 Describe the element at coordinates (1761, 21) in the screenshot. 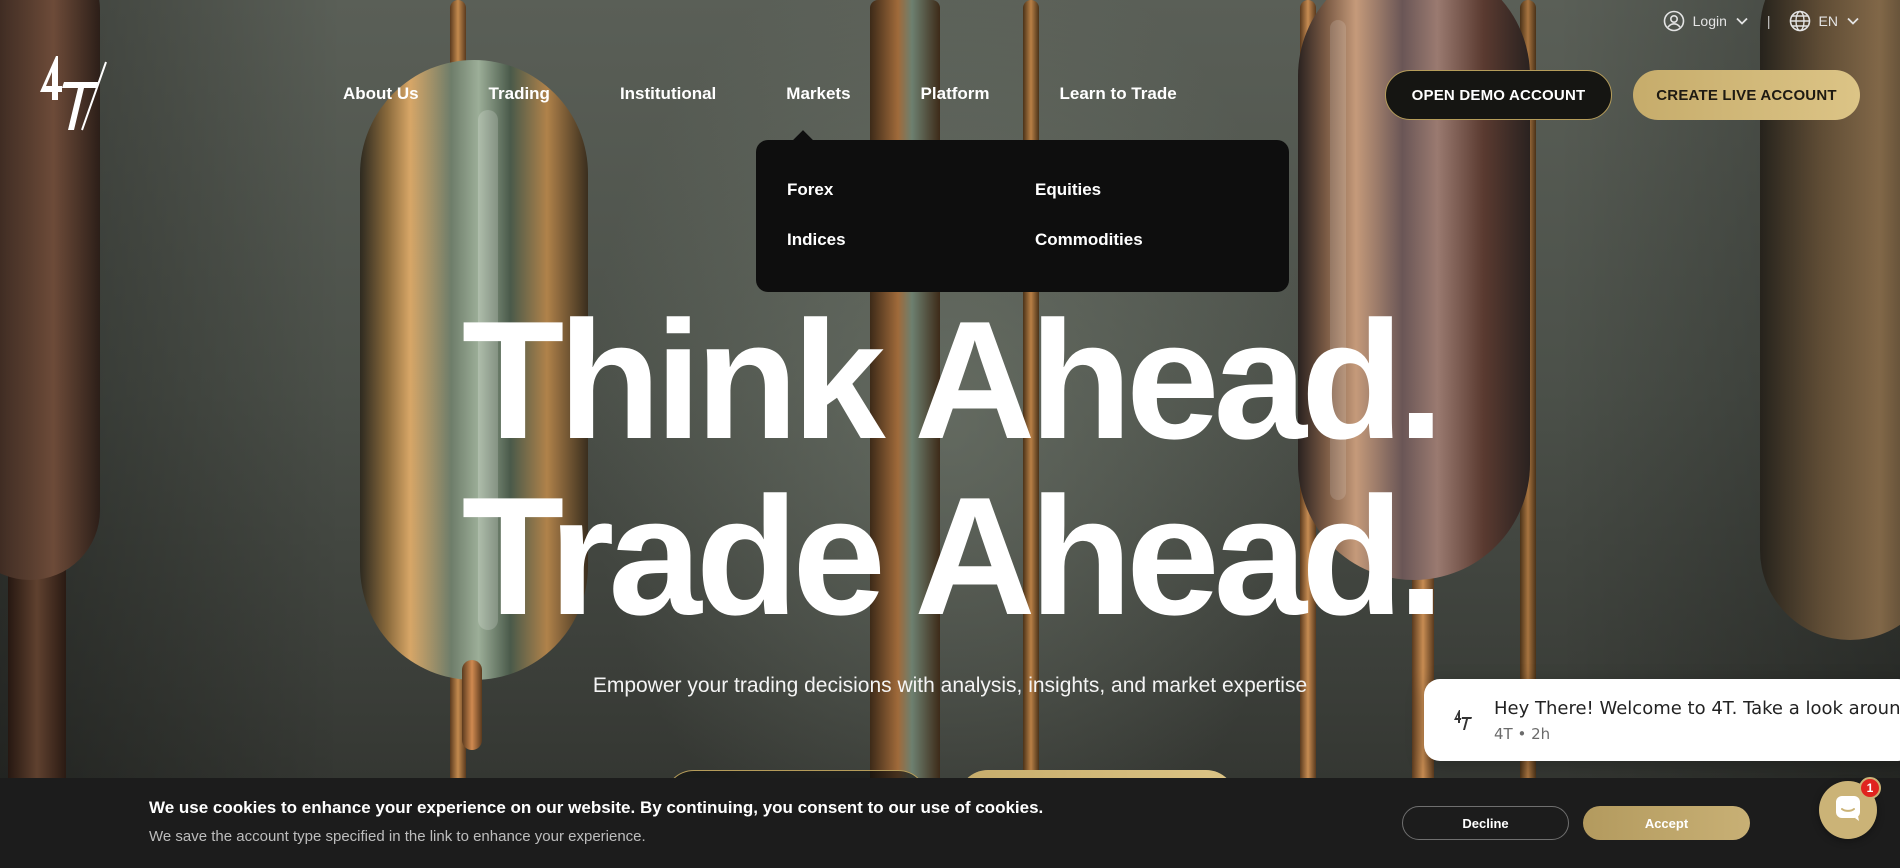

I see `utility-bar: Login | EN` at that location.